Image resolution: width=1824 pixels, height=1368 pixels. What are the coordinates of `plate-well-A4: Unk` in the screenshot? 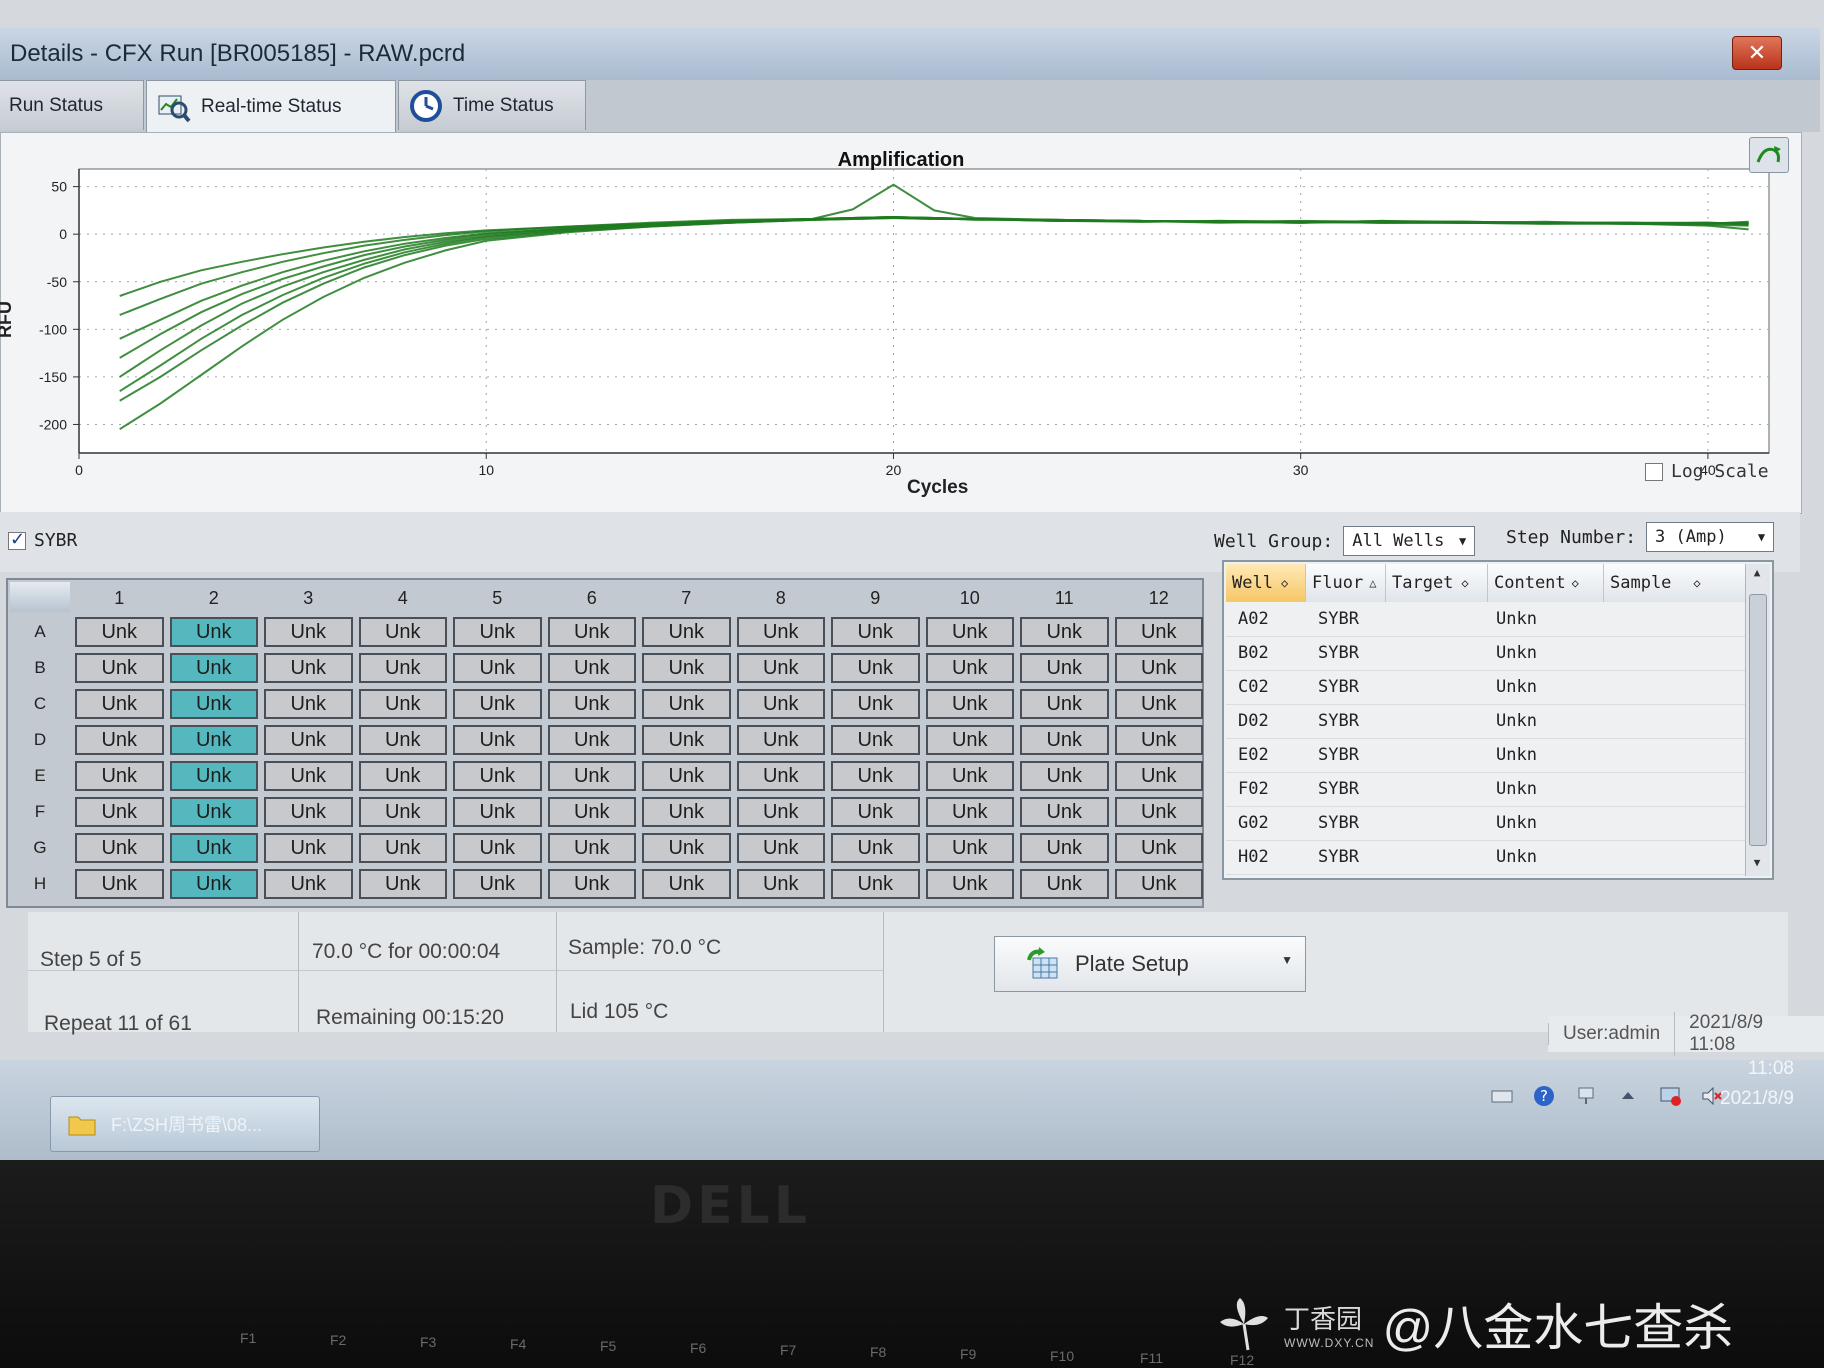 It's located at (402, 632).